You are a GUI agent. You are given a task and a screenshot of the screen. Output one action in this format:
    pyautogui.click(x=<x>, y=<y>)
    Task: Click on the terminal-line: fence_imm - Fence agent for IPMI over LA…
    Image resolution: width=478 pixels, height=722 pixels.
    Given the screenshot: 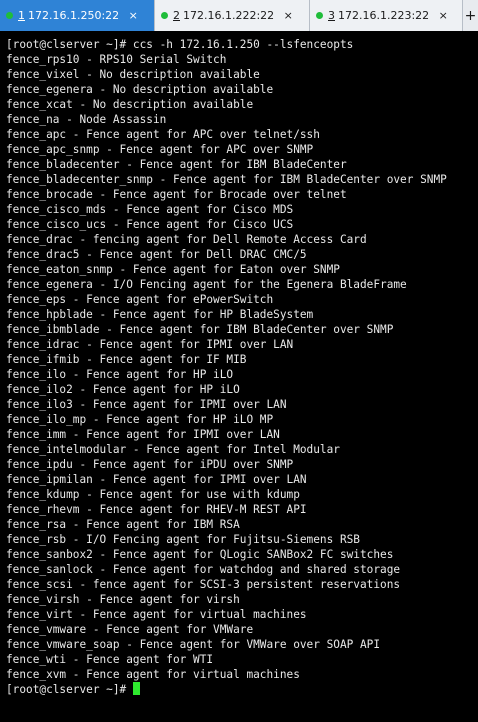 What is the action you would take?
    pyautogui.click(x=143, y=434)
    